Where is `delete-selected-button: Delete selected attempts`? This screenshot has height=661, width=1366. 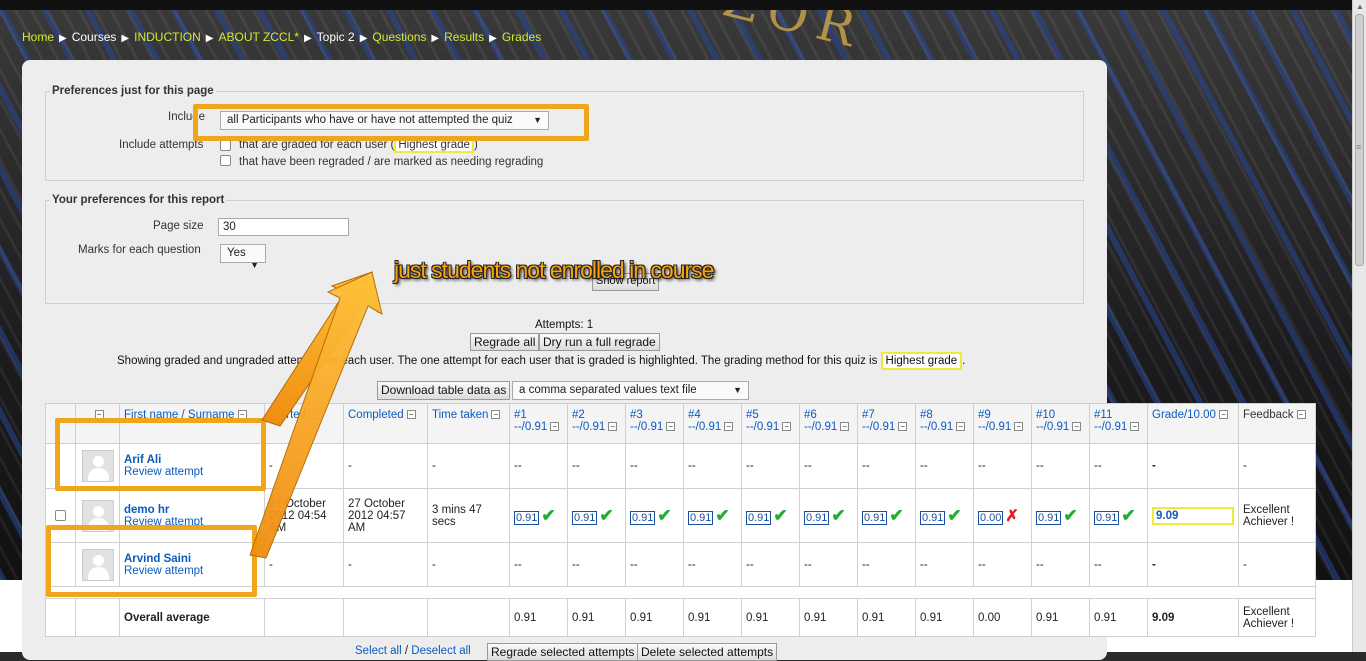 delete-selected-button: Delete selected attempts is located at coordinates (707, 652).